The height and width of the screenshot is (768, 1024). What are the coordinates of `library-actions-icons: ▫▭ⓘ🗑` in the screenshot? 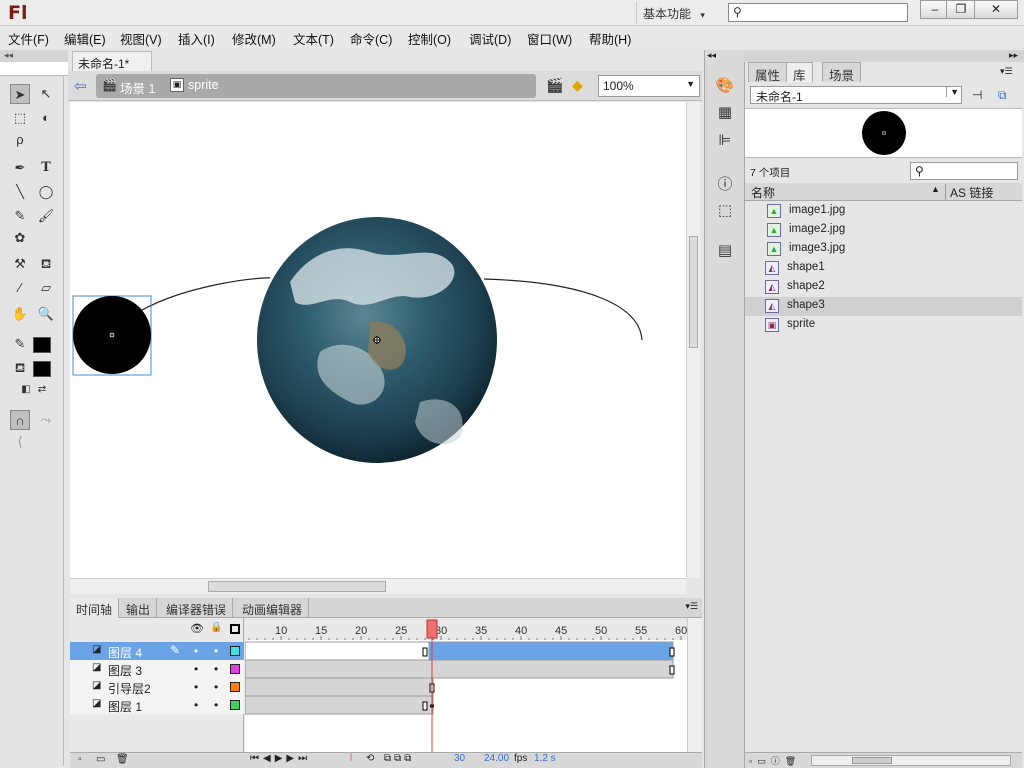 It's located at (775, 760).